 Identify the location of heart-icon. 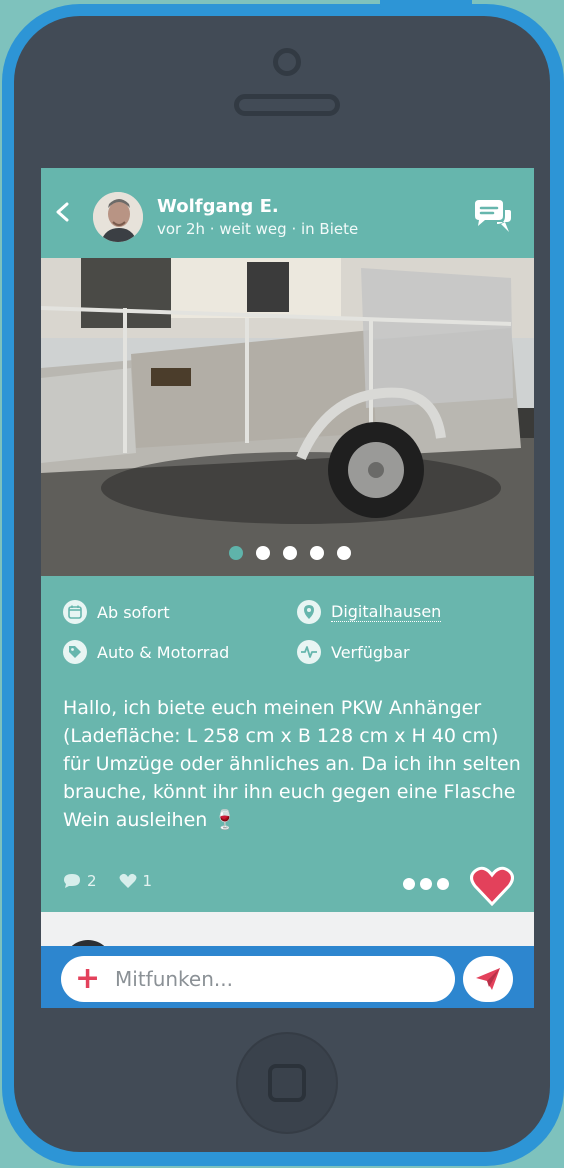
(128, 880).